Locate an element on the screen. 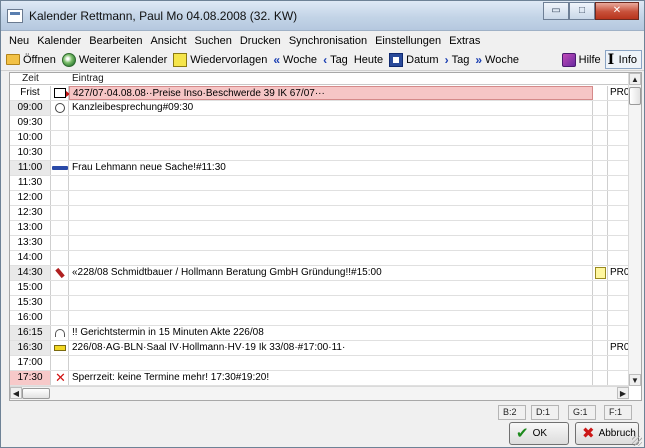 This screenshot has width=645, height=448. row-time: 10:30 is located at coordinates (30, 153).